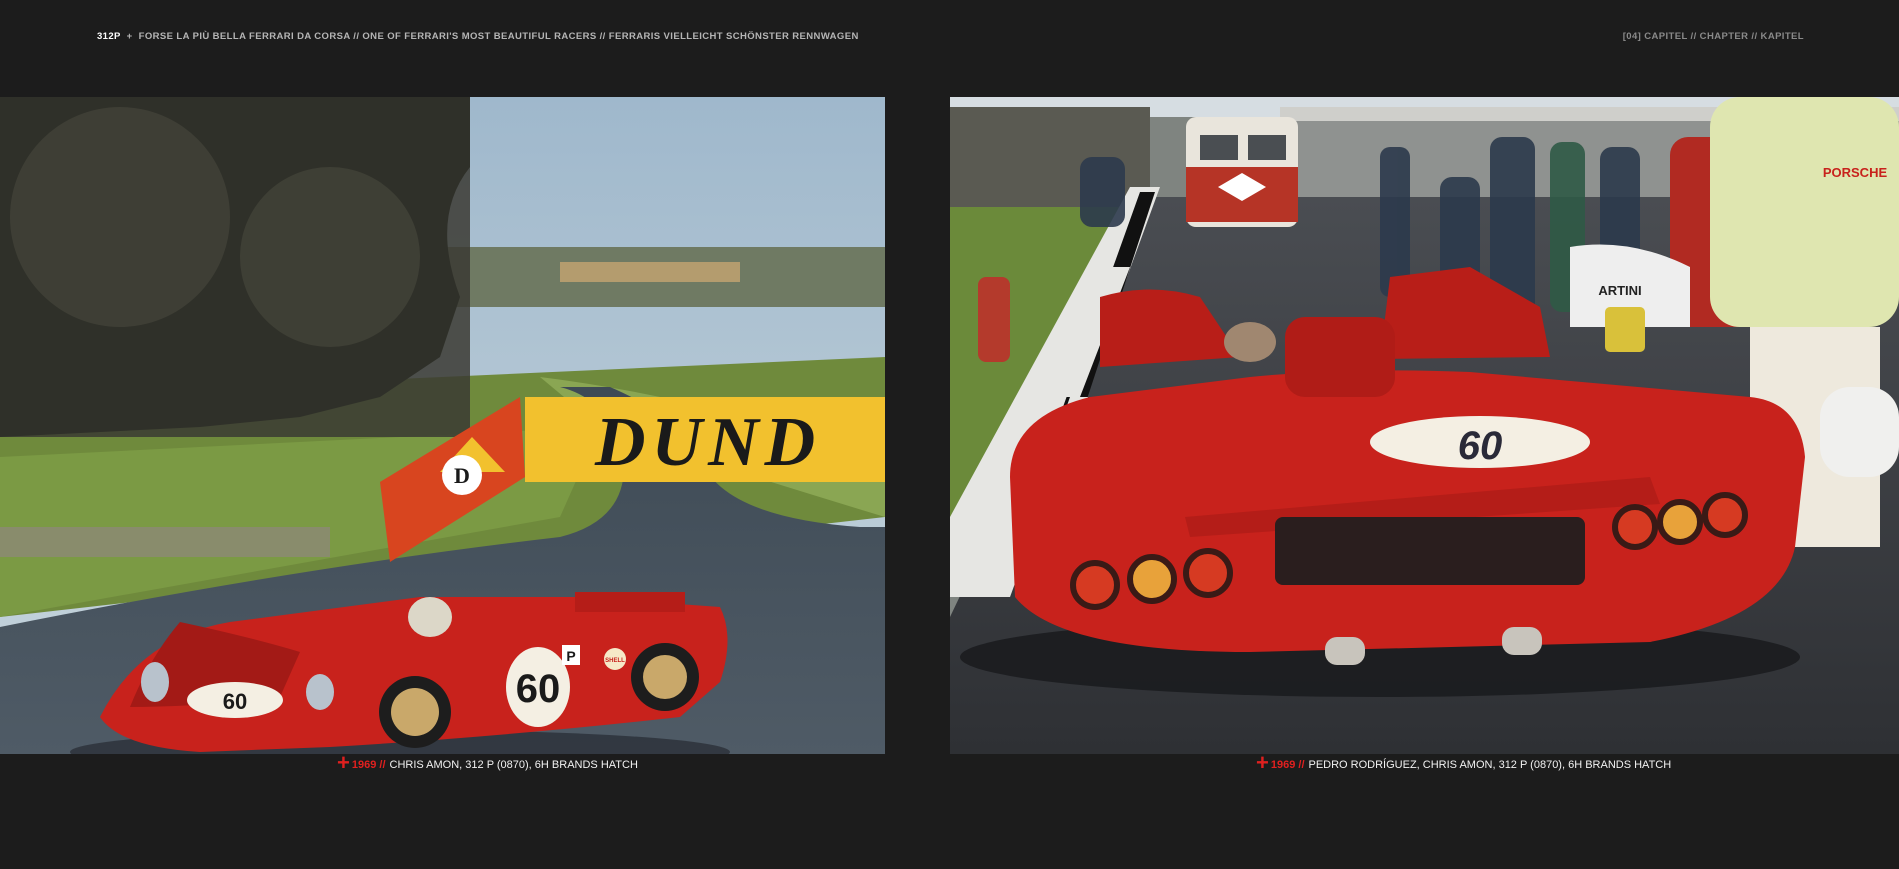  What do you see at coordinates (235, 701) in the screenshot?
I see `front-number: 60` at bounding box center [235, 701].